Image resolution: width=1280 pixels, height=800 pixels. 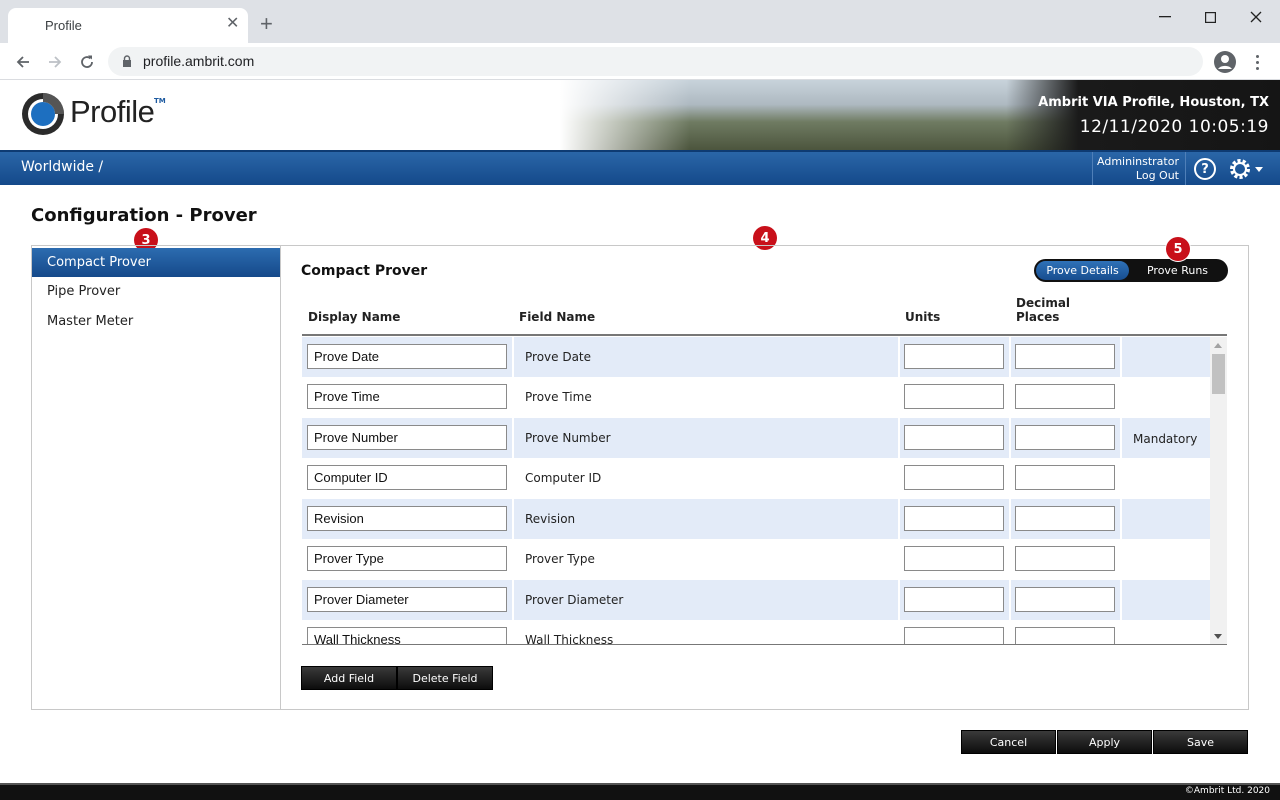 I want to click on scroll-down-icon, so click(x=1218, y=636).